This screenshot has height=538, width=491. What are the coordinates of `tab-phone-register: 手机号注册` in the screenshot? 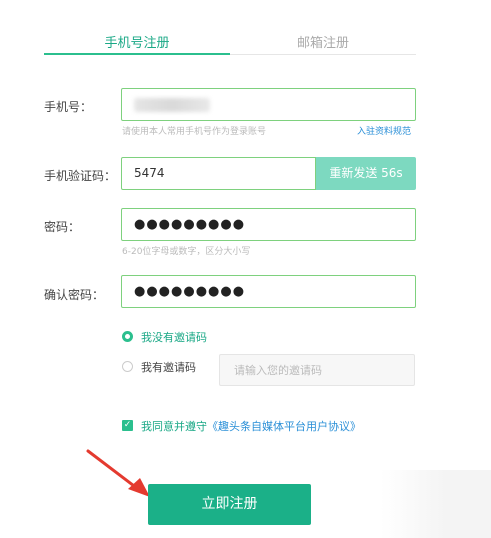 It's located at (137, 41).